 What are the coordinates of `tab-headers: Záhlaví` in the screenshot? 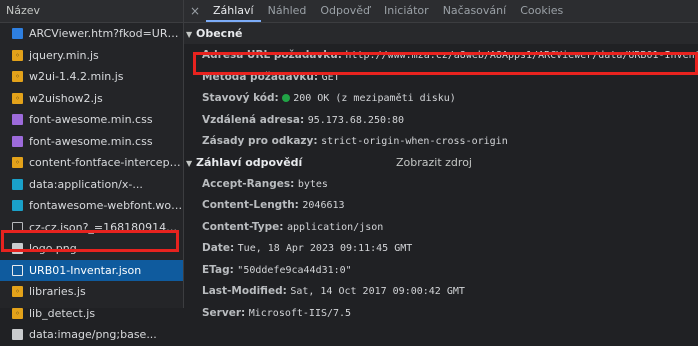 It's located at (233, 11).